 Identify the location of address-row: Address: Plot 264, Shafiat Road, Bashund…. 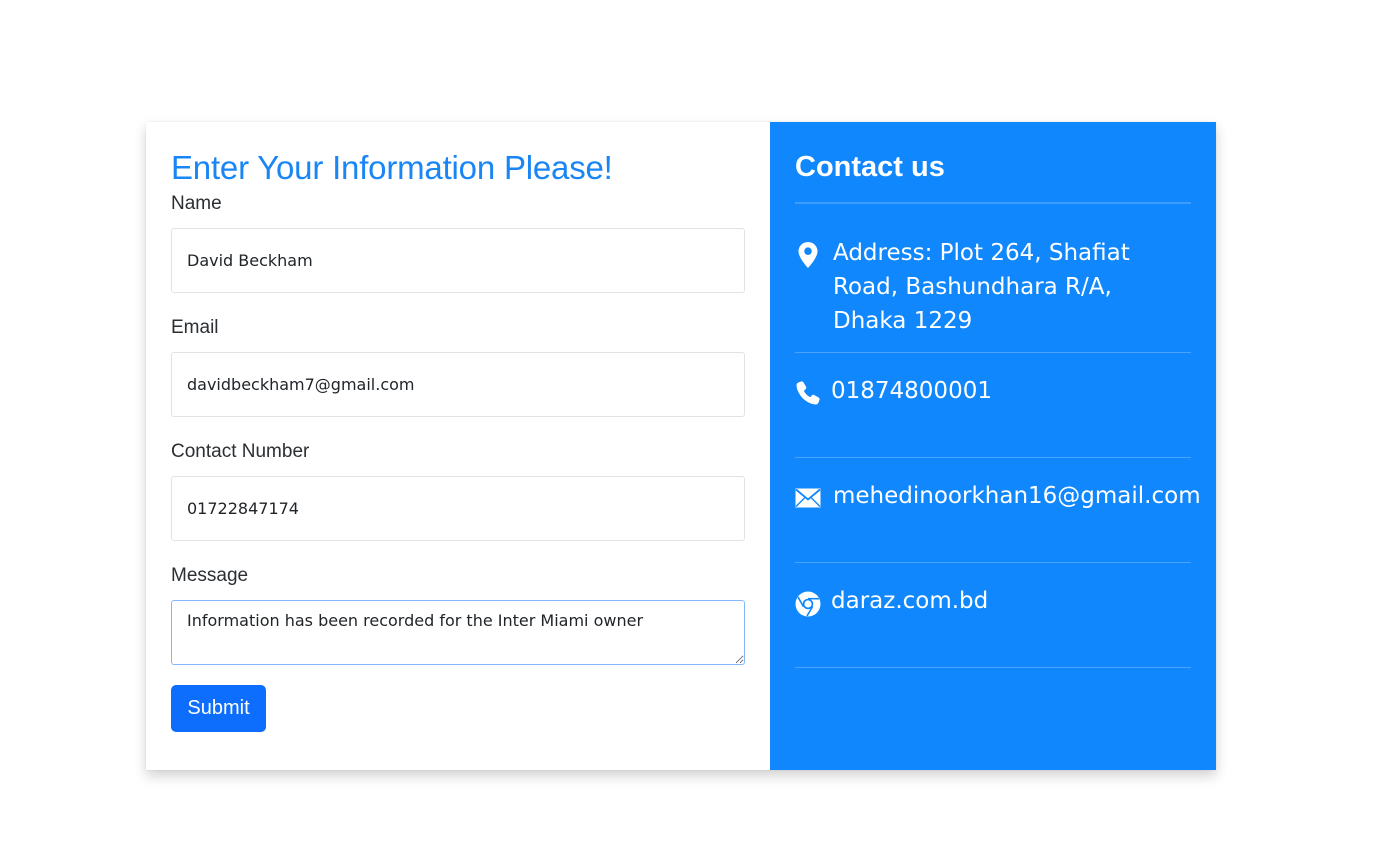
(993, 278).